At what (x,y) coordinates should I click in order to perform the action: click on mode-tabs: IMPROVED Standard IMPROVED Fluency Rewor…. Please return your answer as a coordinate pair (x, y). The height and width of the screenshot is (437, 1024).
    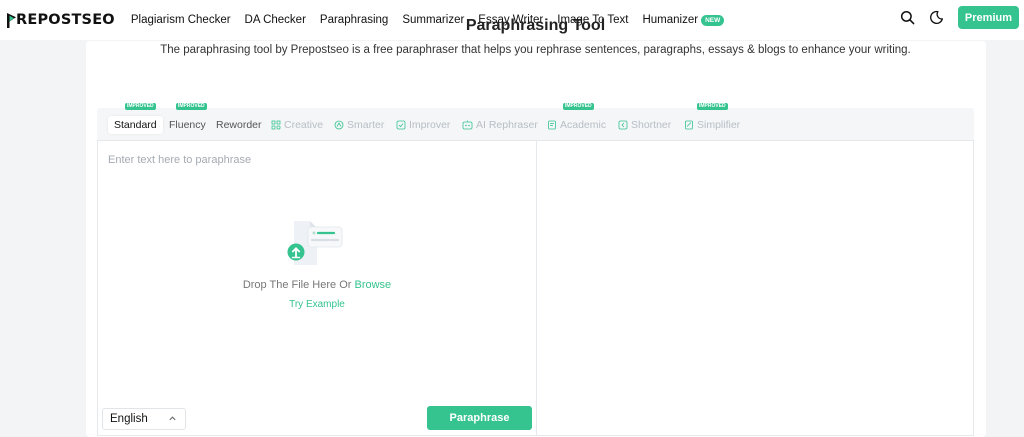
    Looking at the image, I should click on (535, 121).